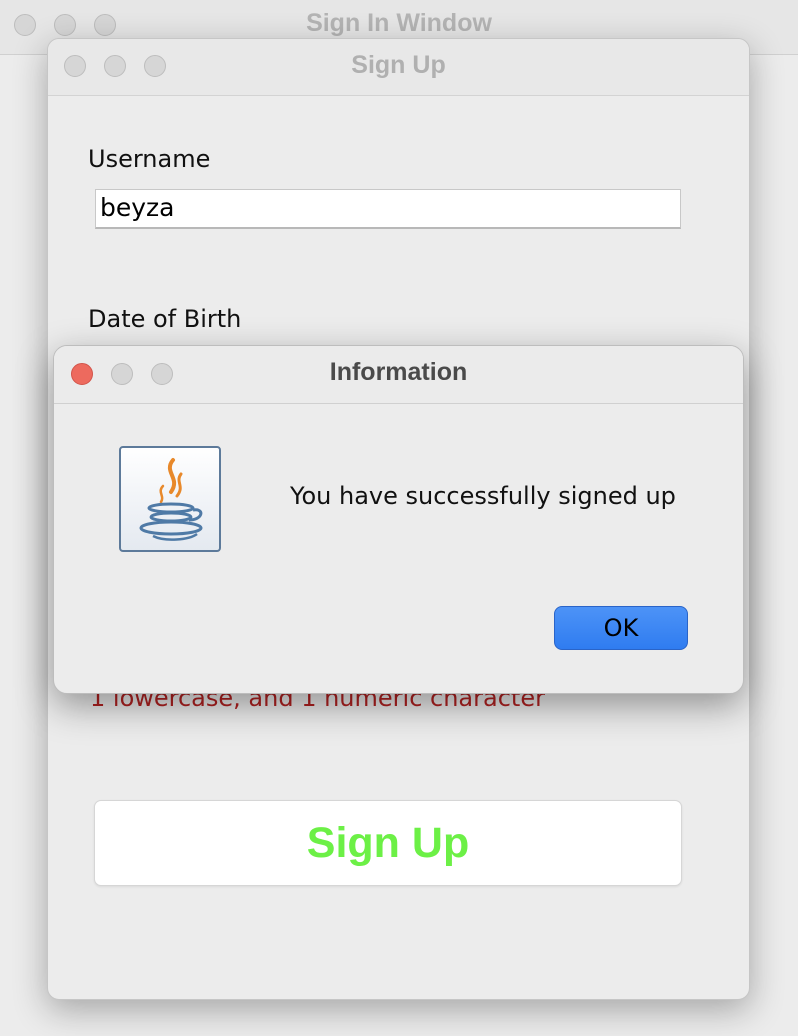 Image resolution: width=798 pixels, height=1036 pixels. Describe the element at coordinates (398, 372) in the screenshot. I see `dialog-title: Information` at that location.